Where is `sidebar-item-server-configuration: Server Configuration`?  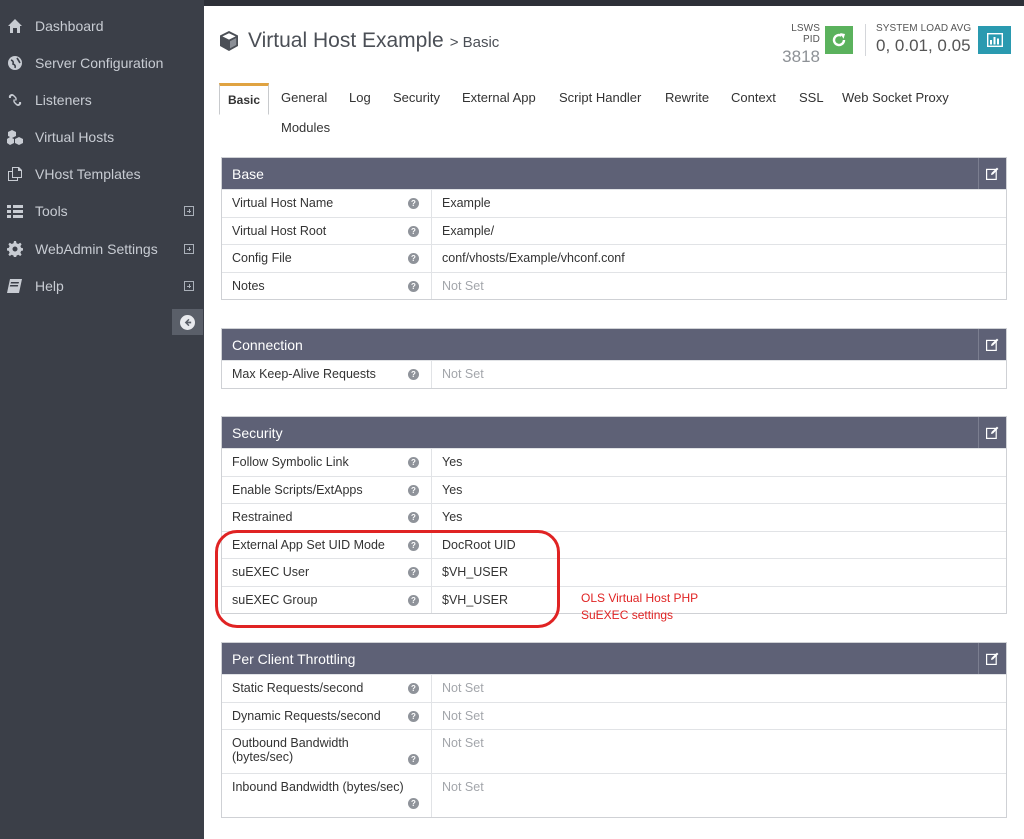 sidebar-item-server-configuration: Server Configuration is located at coordinates (102, 62).